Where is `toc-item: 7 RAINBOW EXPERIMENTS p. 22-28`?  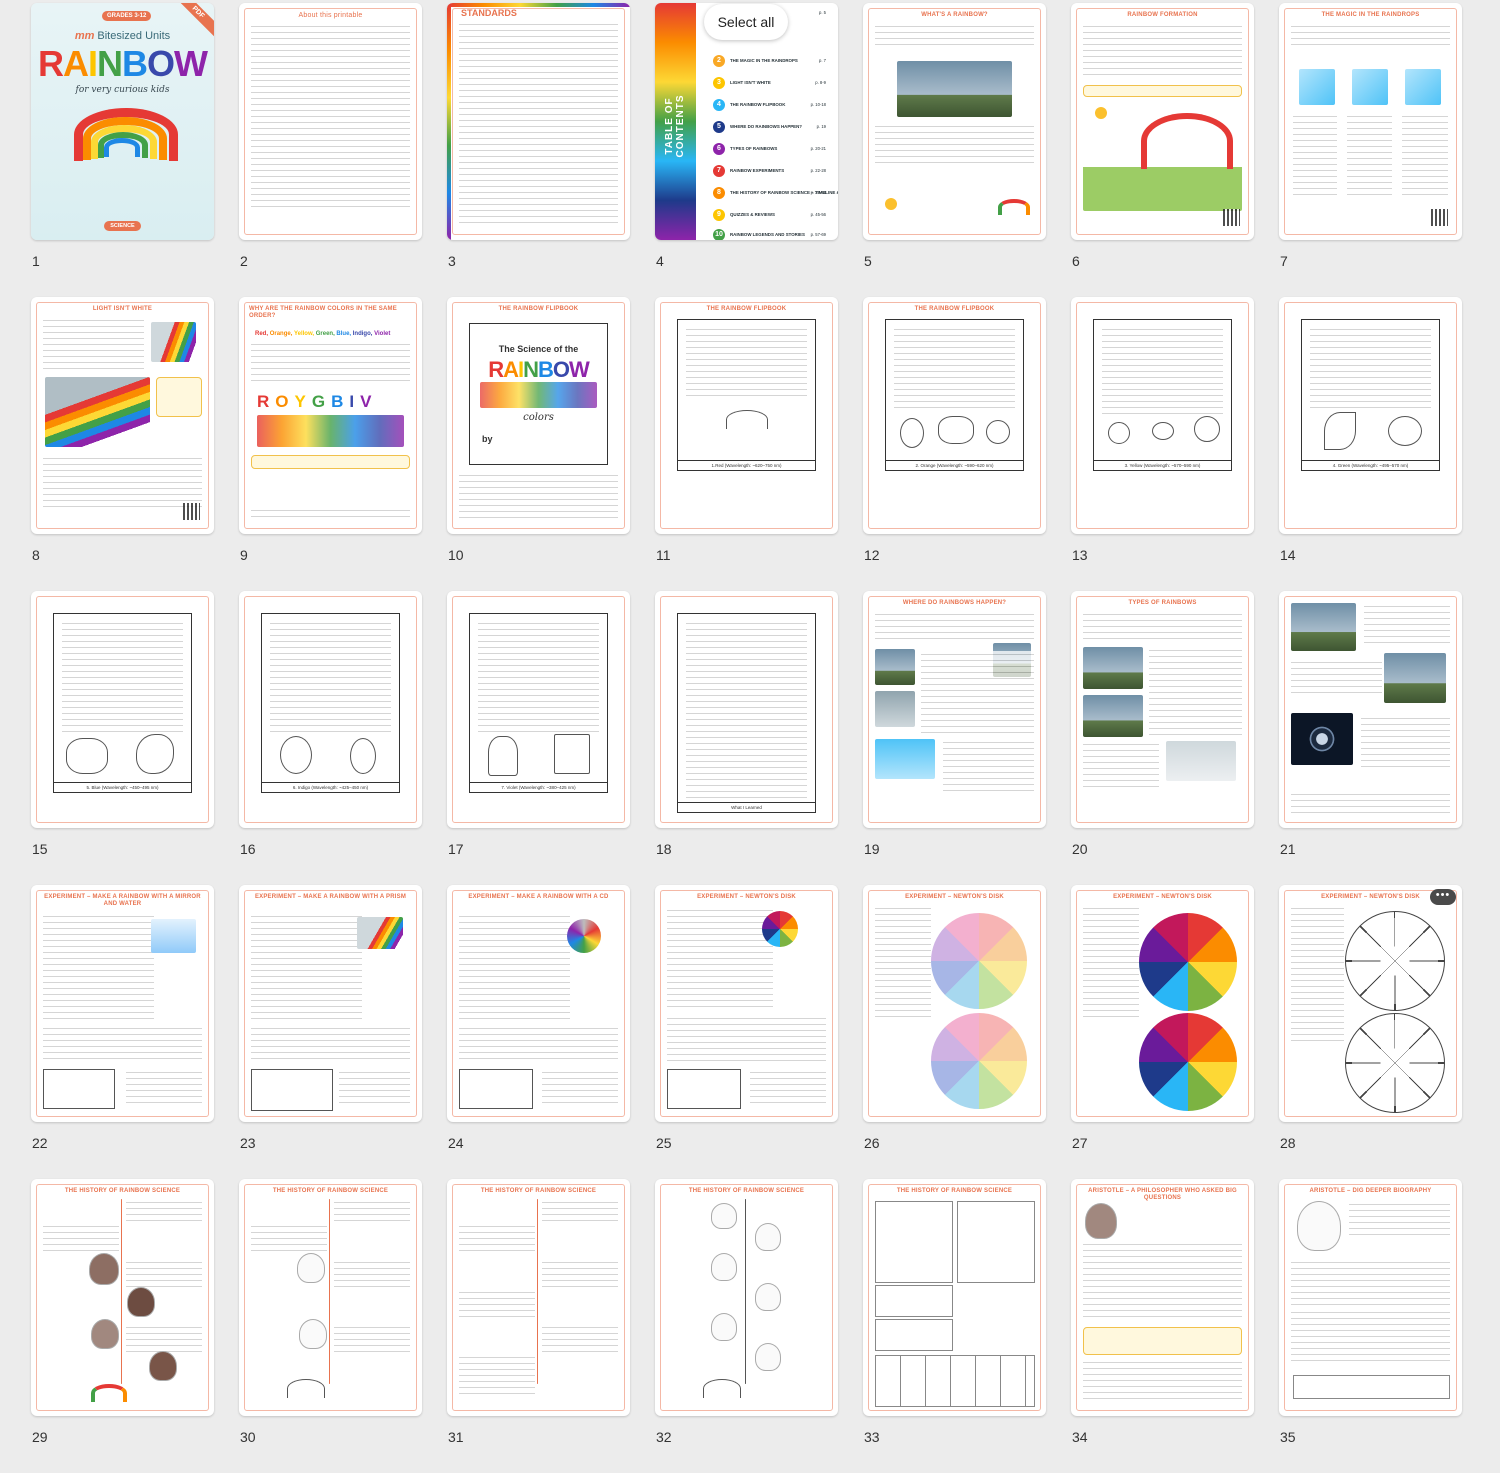 toc-item: 7 RAINBOW EXPERIMENTS p. 22-28 is located at coordinates (771, 171).